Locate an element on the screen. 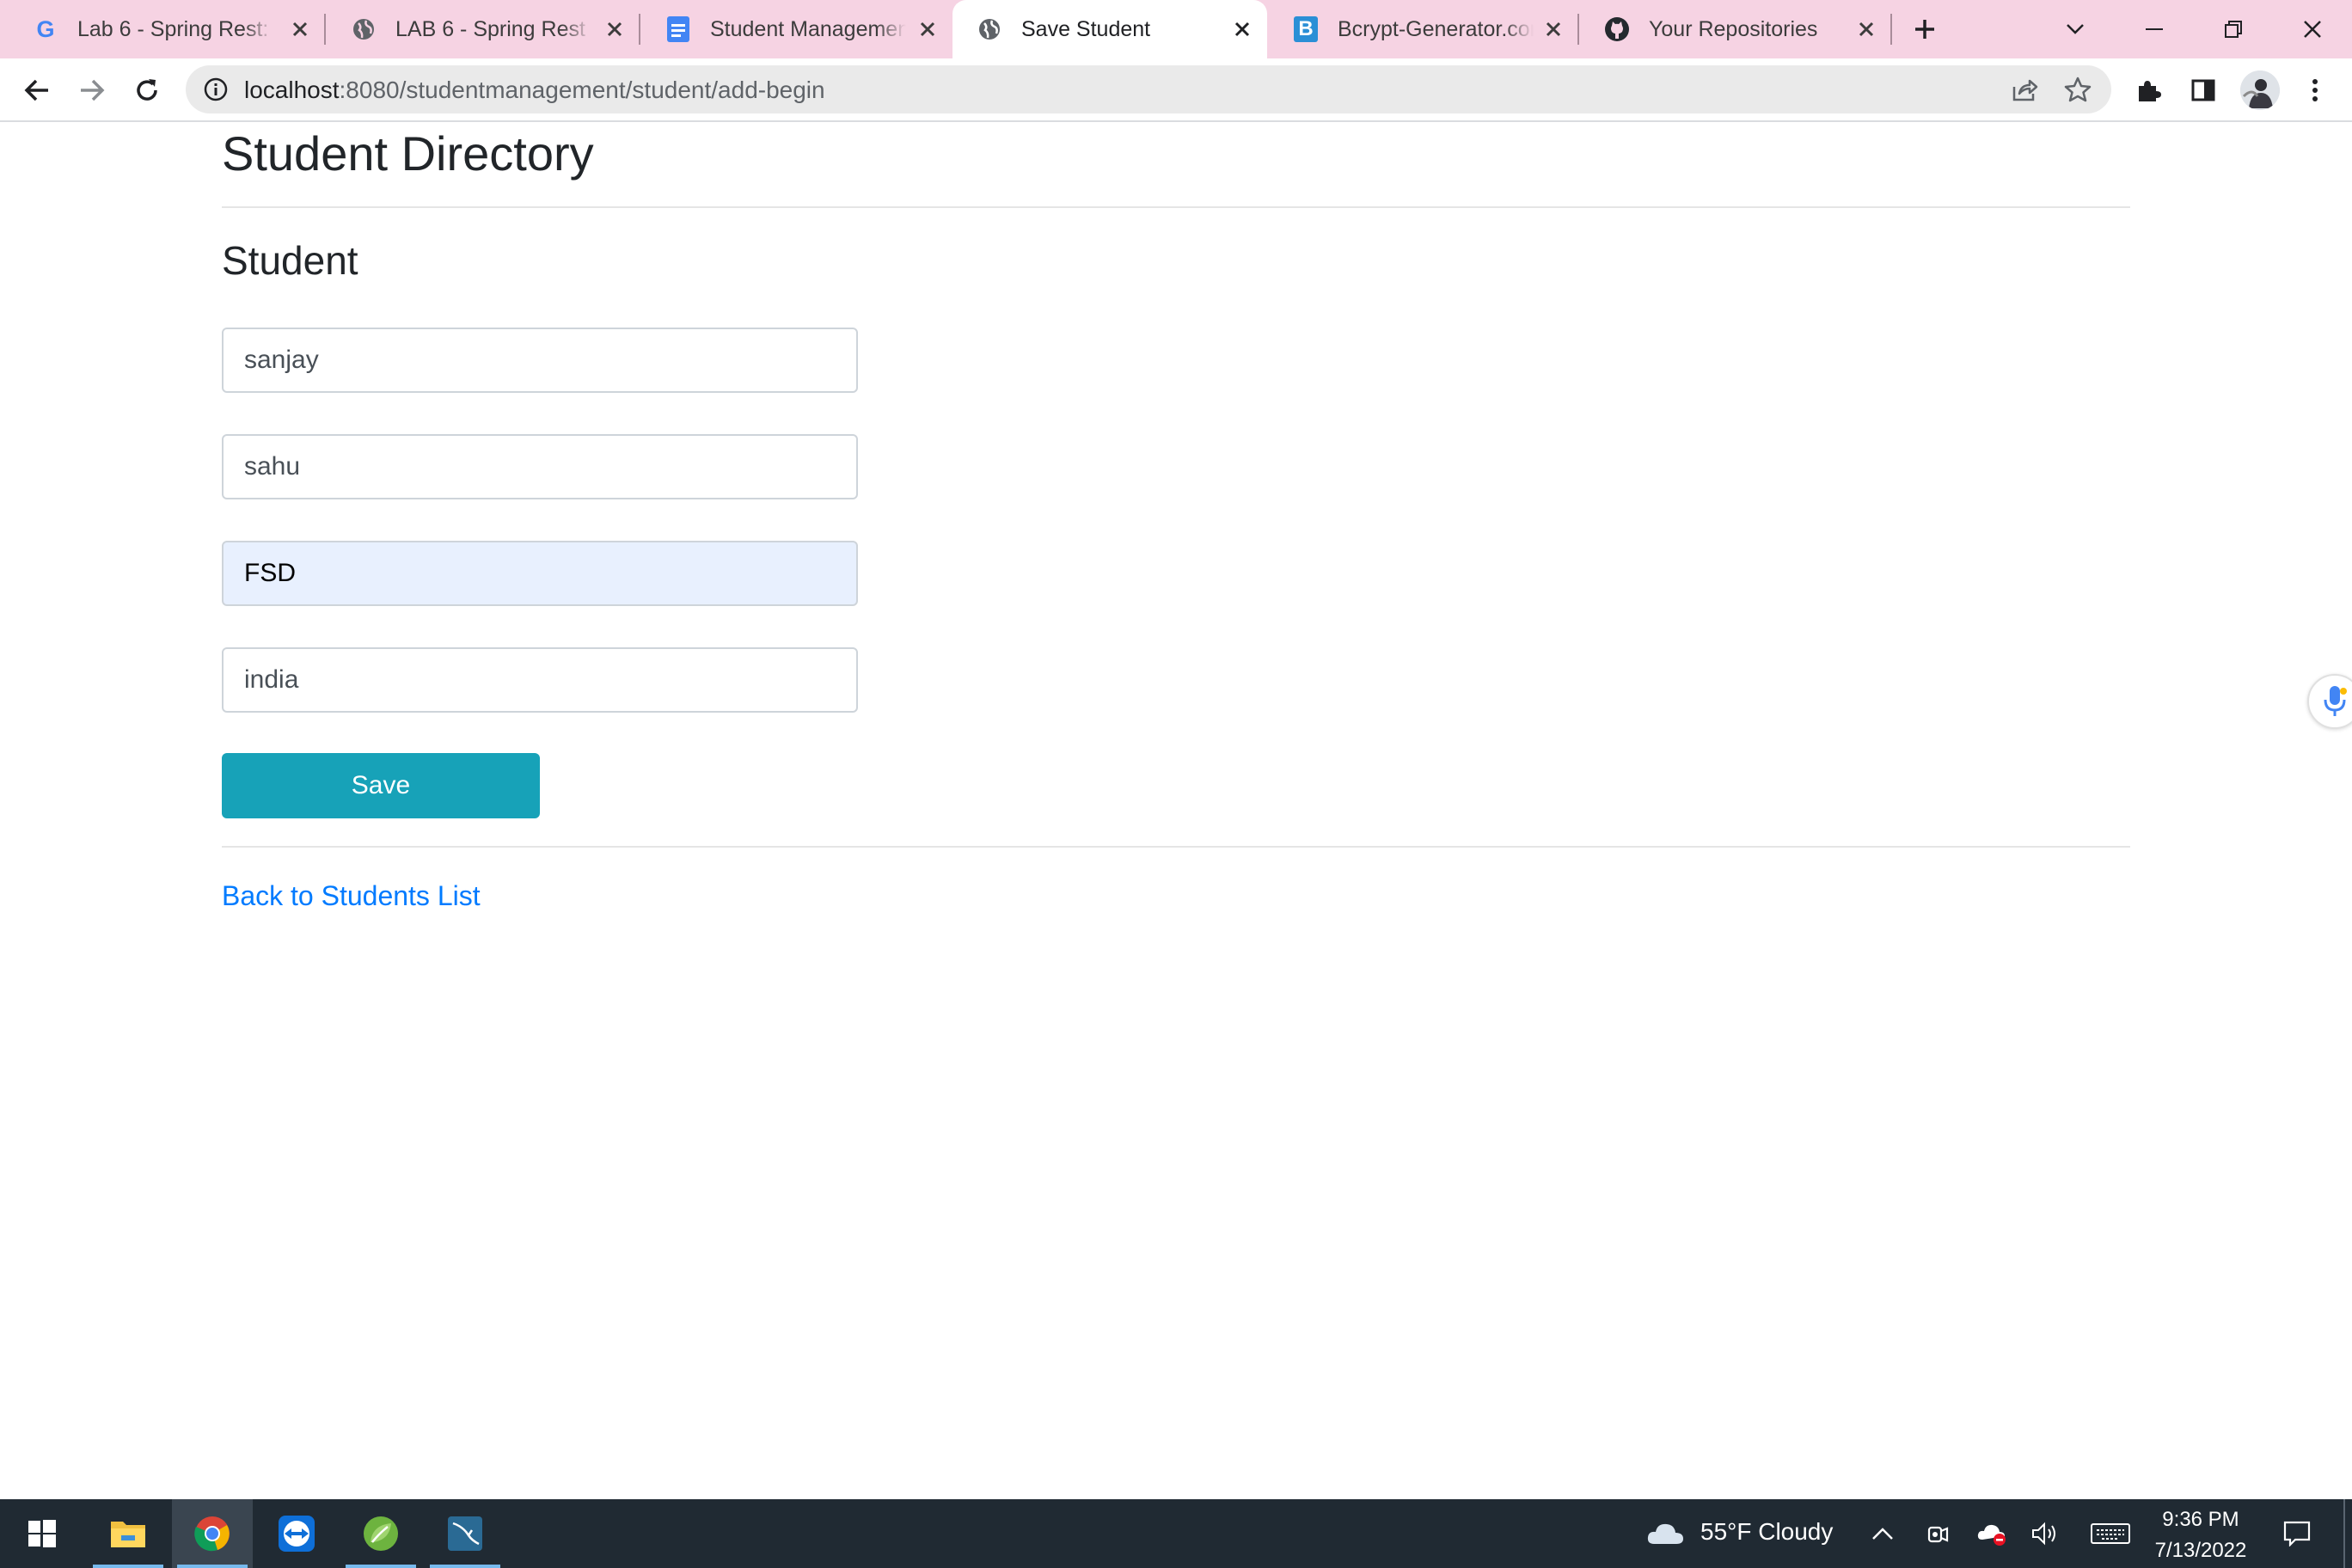 This screenshot has height=1568, width=2352. meet-now-camera-icon is located at coordinates (1937, 1533).